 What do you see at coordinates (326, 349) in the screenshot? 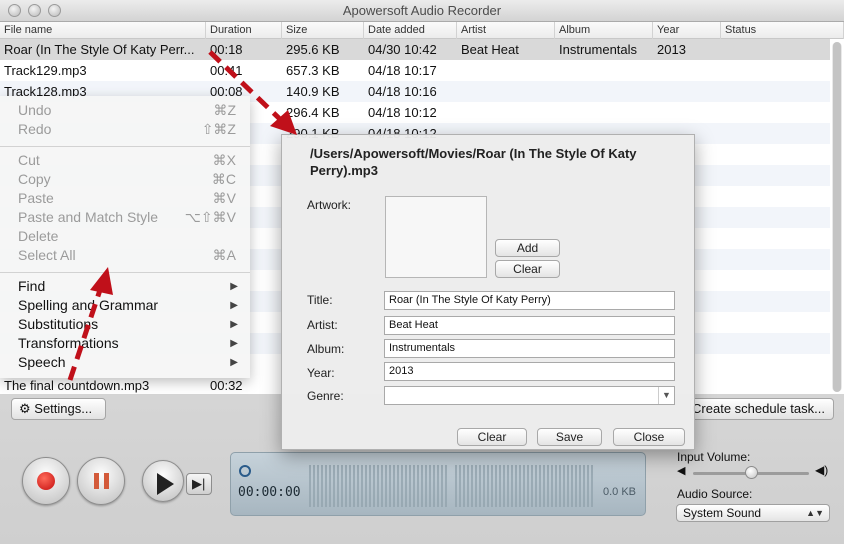
I see `album-label: Album:` at bounding box center [326, 349].